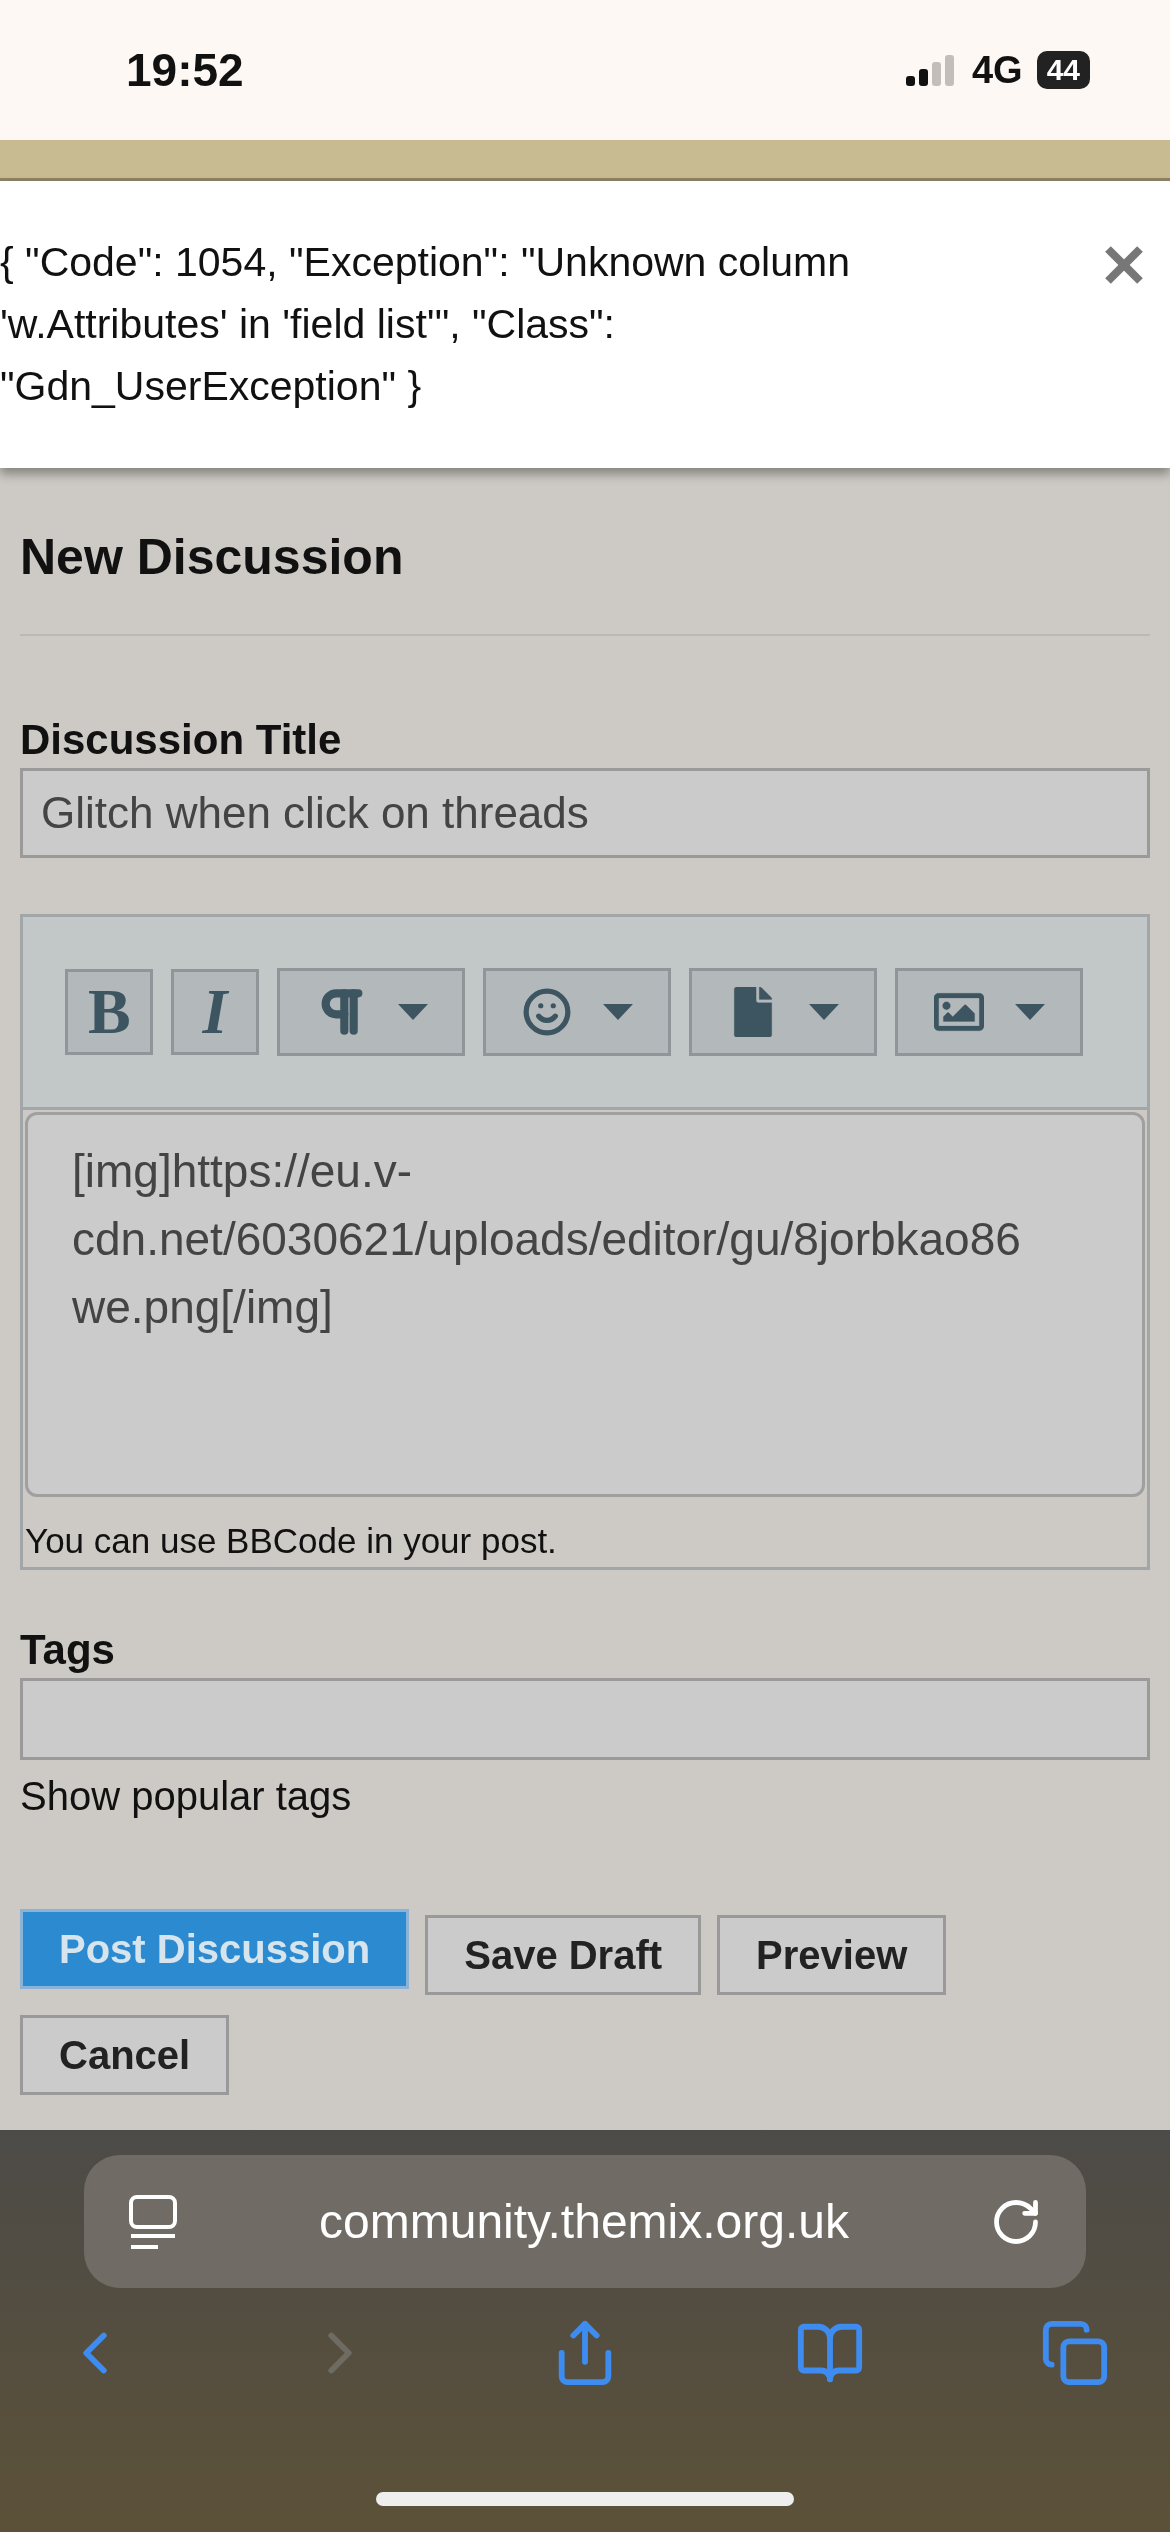  What do you see at coordinates (783, 1012) in the screenshot?
I see `file-menu-button` at bounding box center [783, 1012].